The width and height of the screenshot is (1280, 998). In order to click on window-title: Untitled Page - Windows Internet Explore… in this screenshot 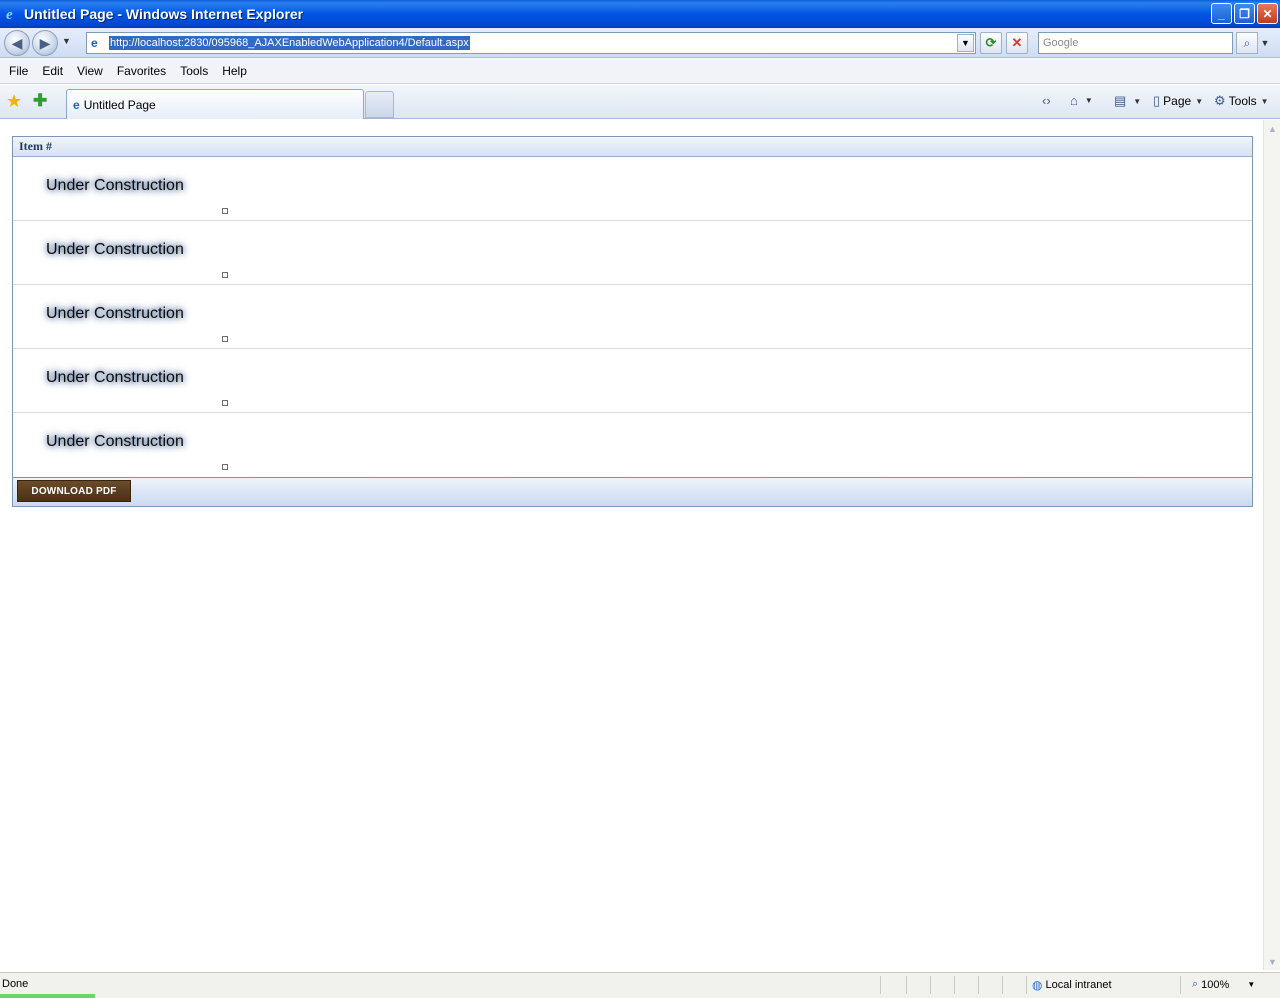, I will do `click(164, 14)`.